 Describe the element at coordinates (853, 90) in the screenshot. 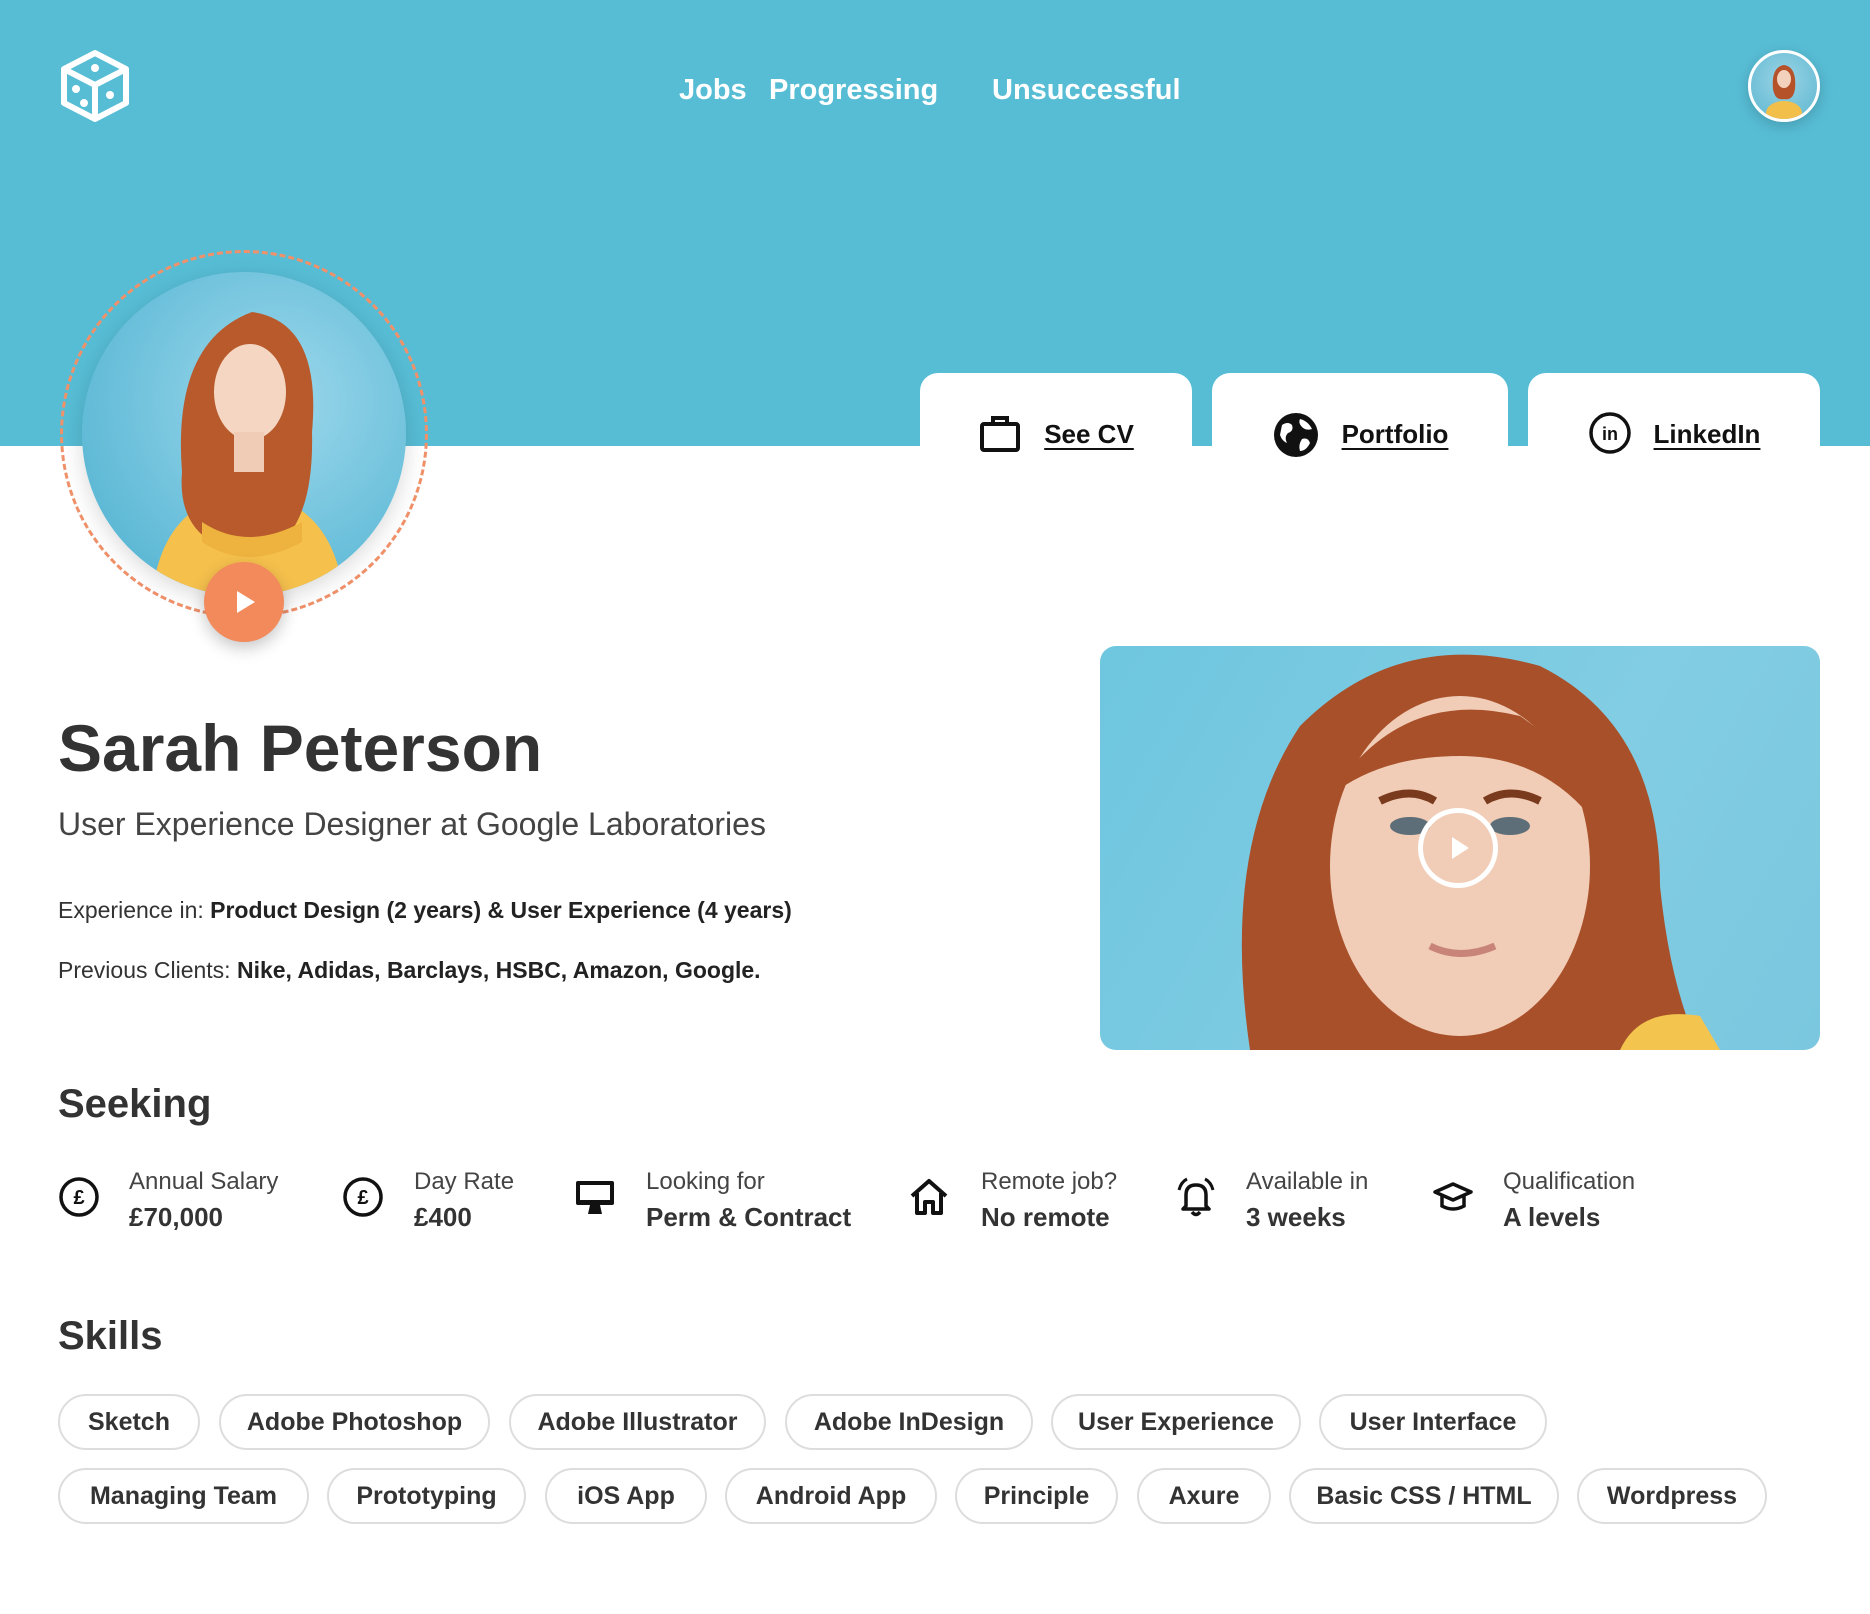

I see `nav-progressing: Progressing` at that location.